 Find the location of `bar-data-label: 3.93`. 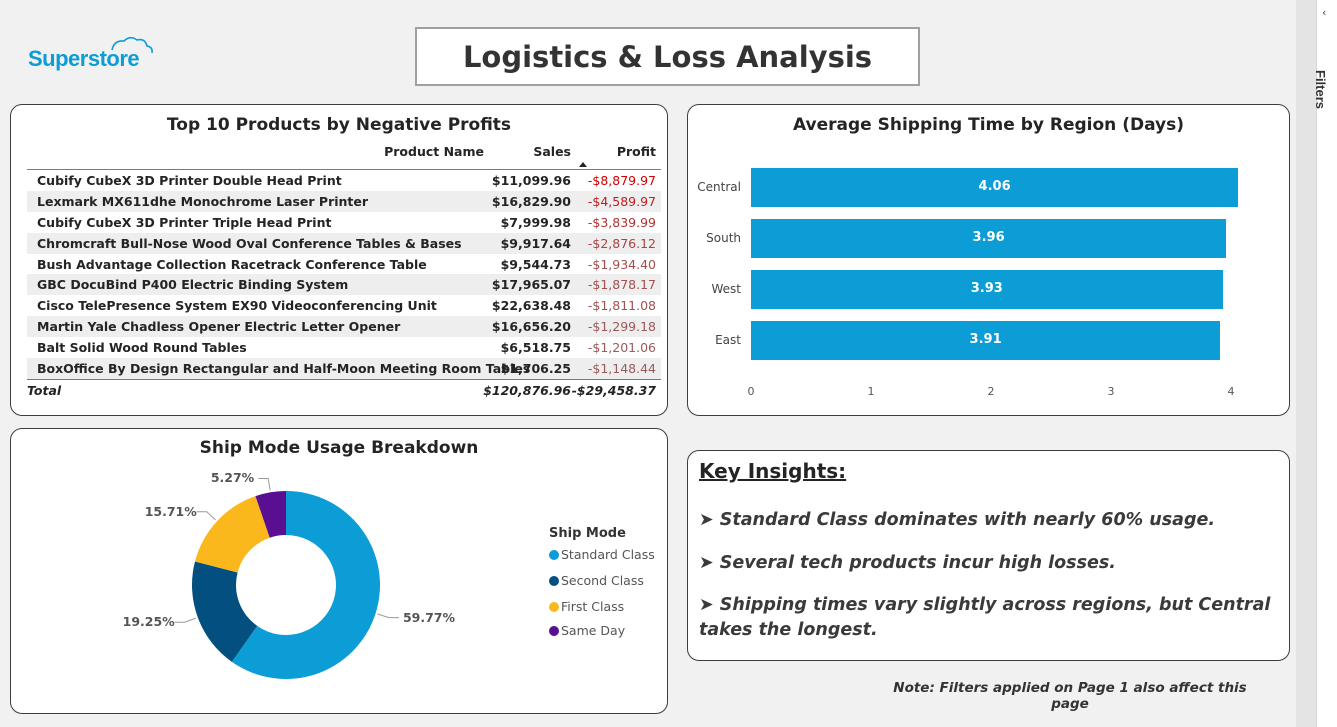

bar-data-label: 3.93 is located at coordinates (986, 288).